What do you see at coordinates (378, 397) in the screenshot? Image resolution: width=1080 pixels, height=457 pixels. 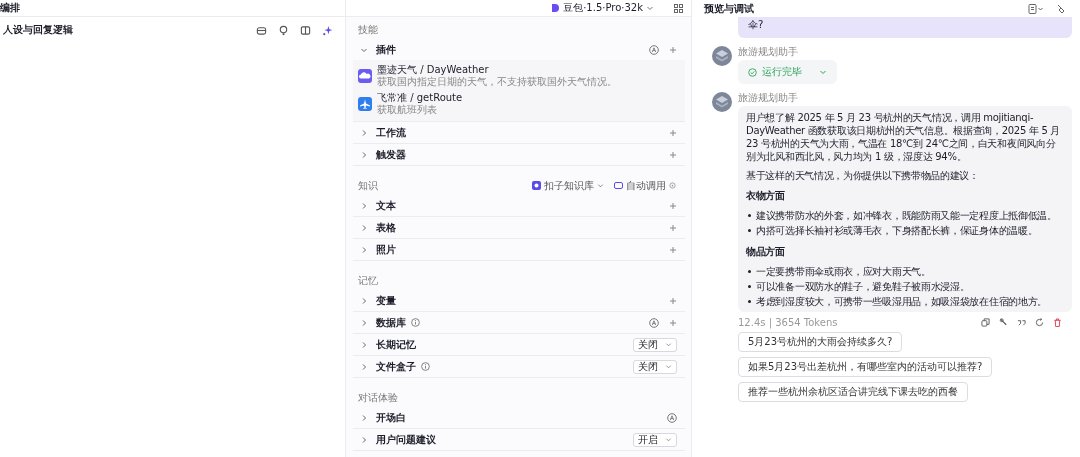 I see `section-label: 对话体验` at bounding box center [378, 397].